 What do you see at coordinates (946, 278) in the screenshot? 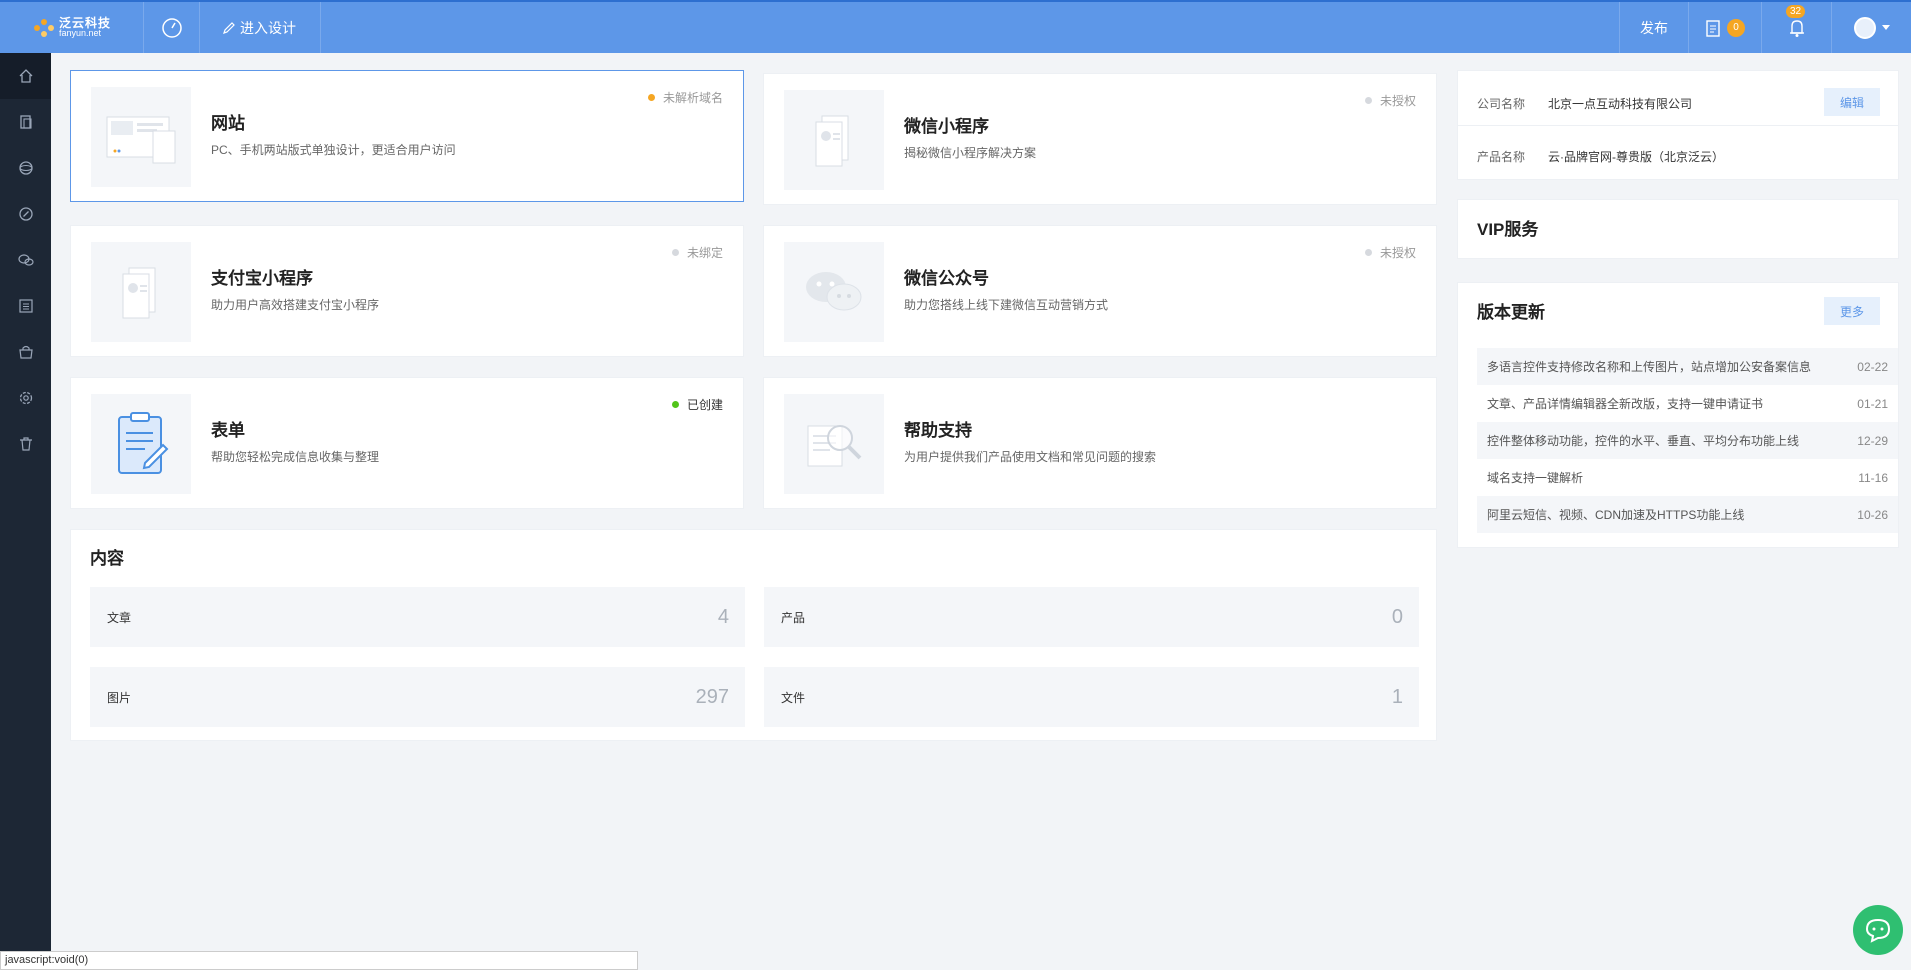
I see `card-title: 微信公众号` at bounding box center [946, 278].